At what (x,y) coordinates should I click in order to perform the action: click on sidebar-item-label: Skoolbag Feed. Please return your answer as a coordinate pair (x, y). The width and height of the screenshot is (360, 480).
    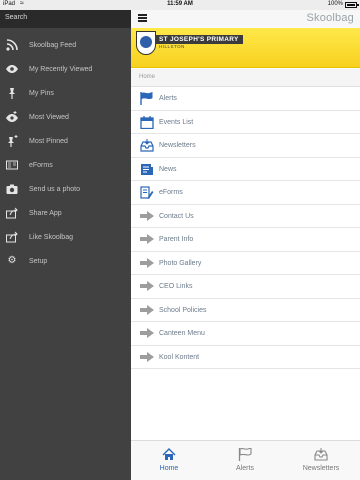
    Looking at the image, I should click on (53, 45).